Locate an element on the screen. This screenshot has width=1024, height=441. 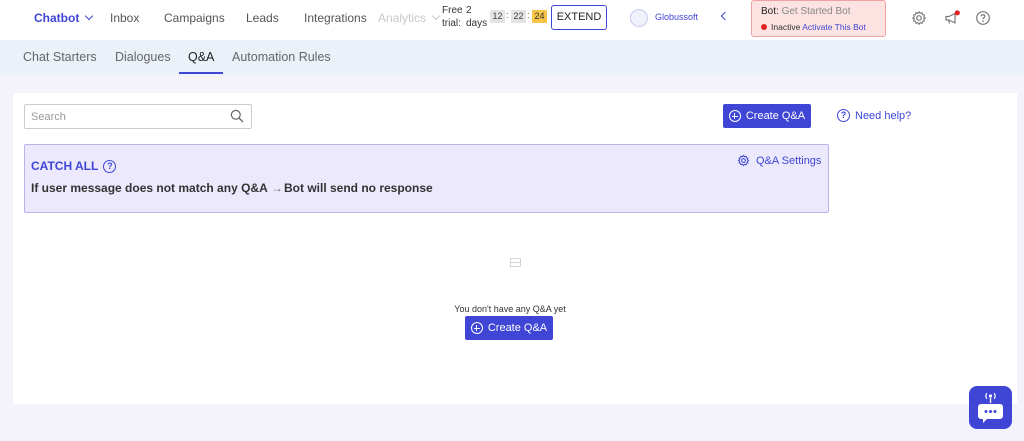
catch-all-title: CATCH ALL? is located at coordinates (74, 166).